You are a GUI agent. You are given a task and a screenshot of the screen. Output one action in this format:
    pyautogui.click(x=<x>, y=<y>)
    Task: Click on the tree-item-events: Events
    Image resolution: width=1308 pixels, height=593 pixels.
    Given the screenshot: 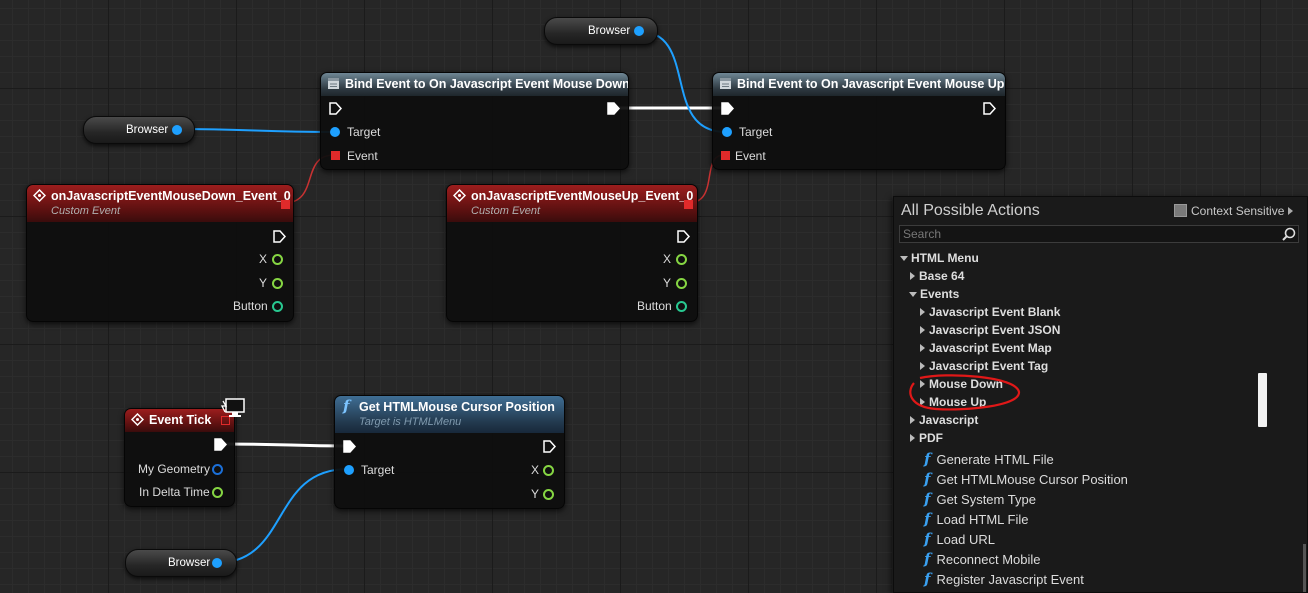 What is the action you would take?
    pyautogui.click(x=934, y=294)
    